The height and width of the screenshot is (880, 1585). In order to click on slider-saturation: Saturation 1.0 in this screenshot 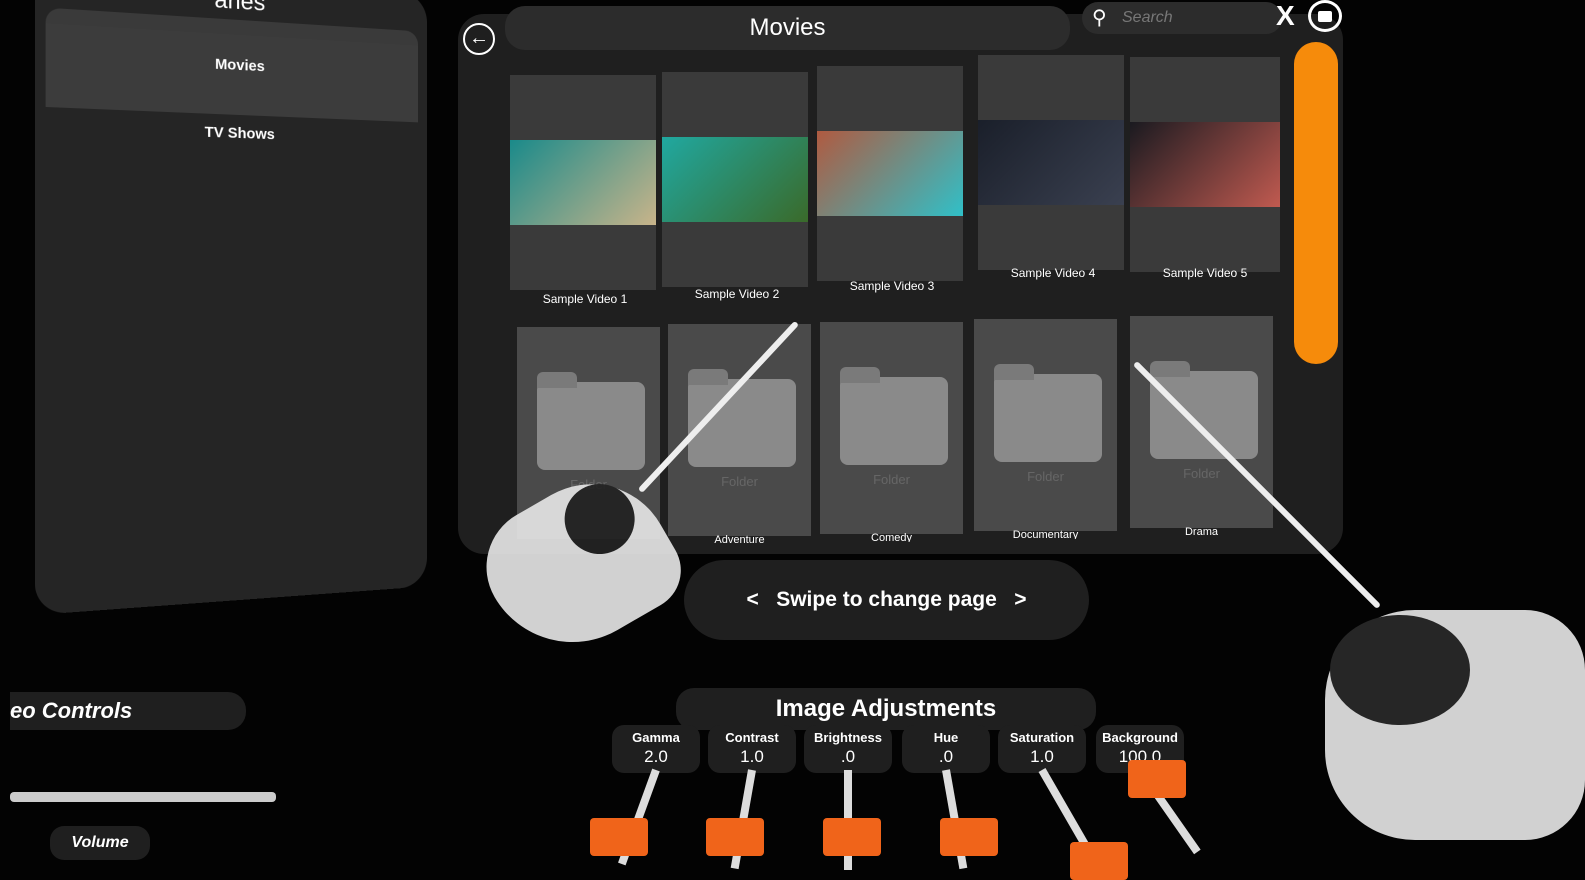, I will do `click(1042, 749)`.